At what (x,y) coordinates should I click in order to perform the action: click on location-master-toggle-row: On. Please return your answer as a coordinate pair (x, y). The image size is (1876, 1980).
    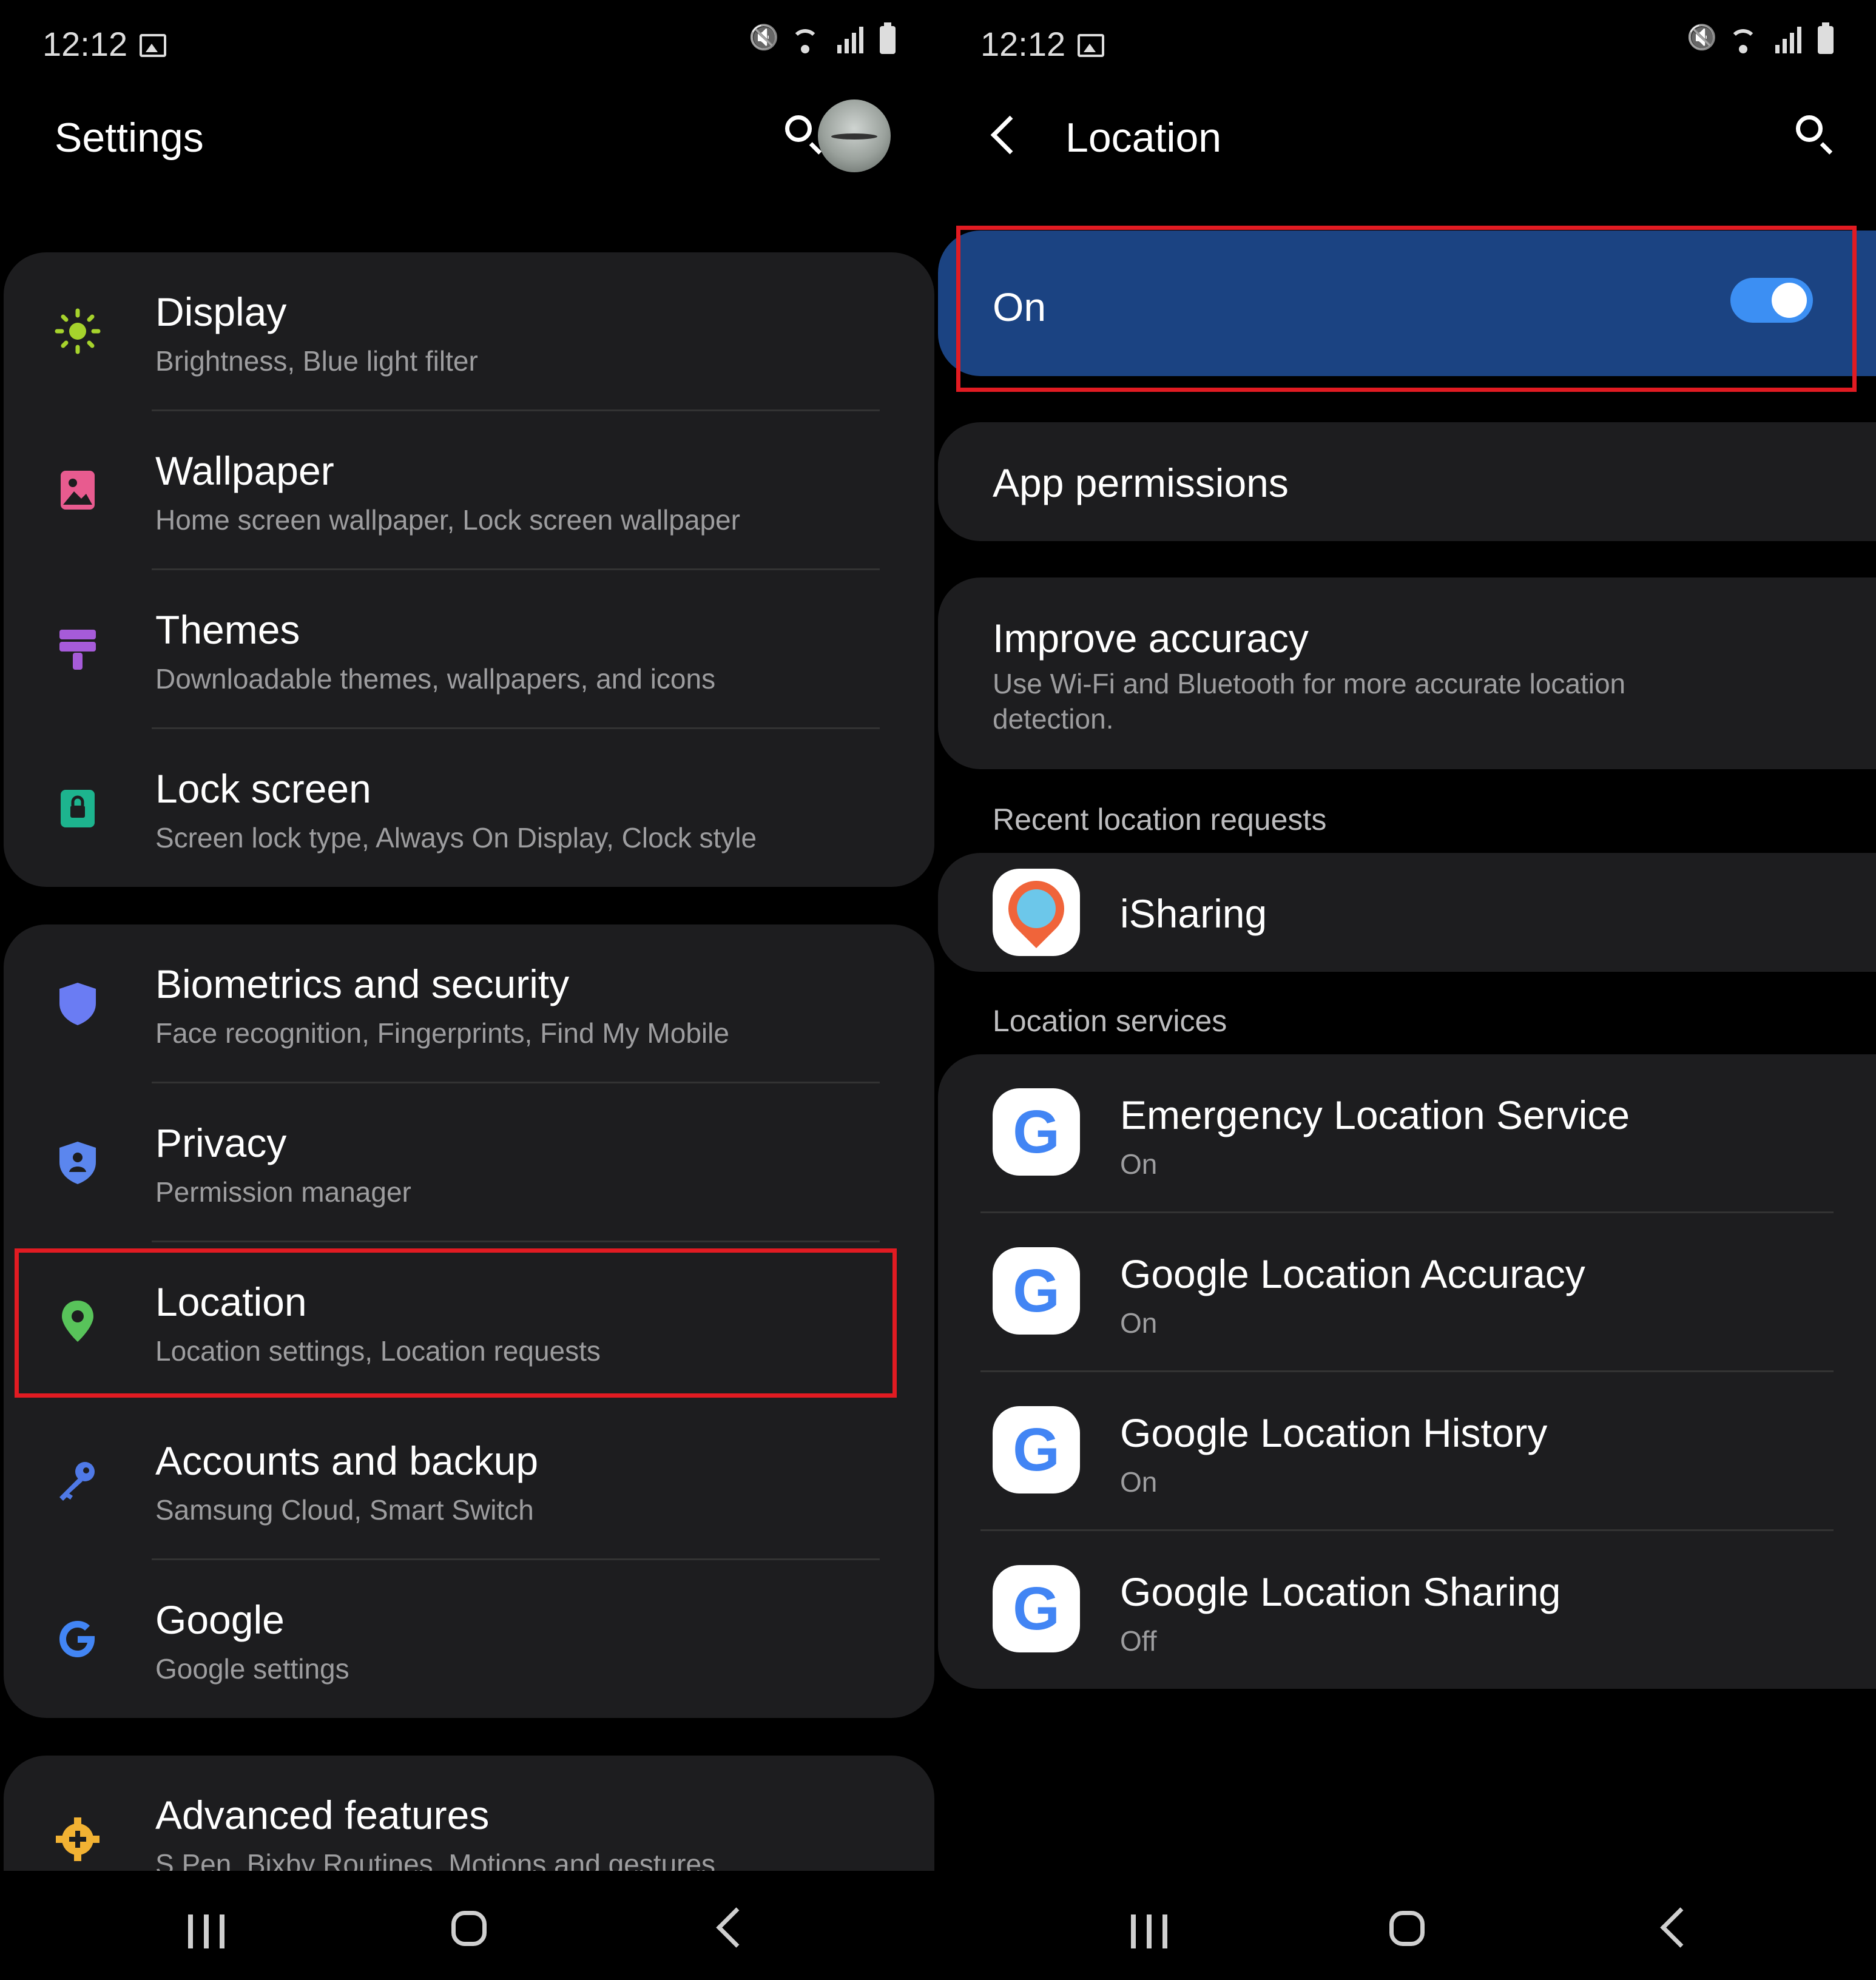
    Looking at the image, I should click on (1407, 303).